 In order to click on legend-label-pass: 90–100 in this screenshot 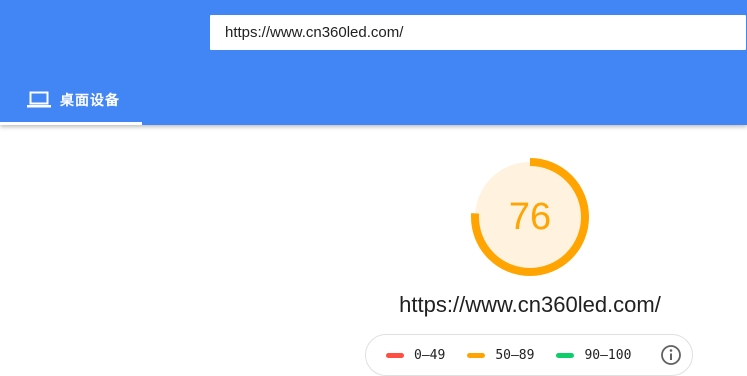, I will do `click(608, 355)`.